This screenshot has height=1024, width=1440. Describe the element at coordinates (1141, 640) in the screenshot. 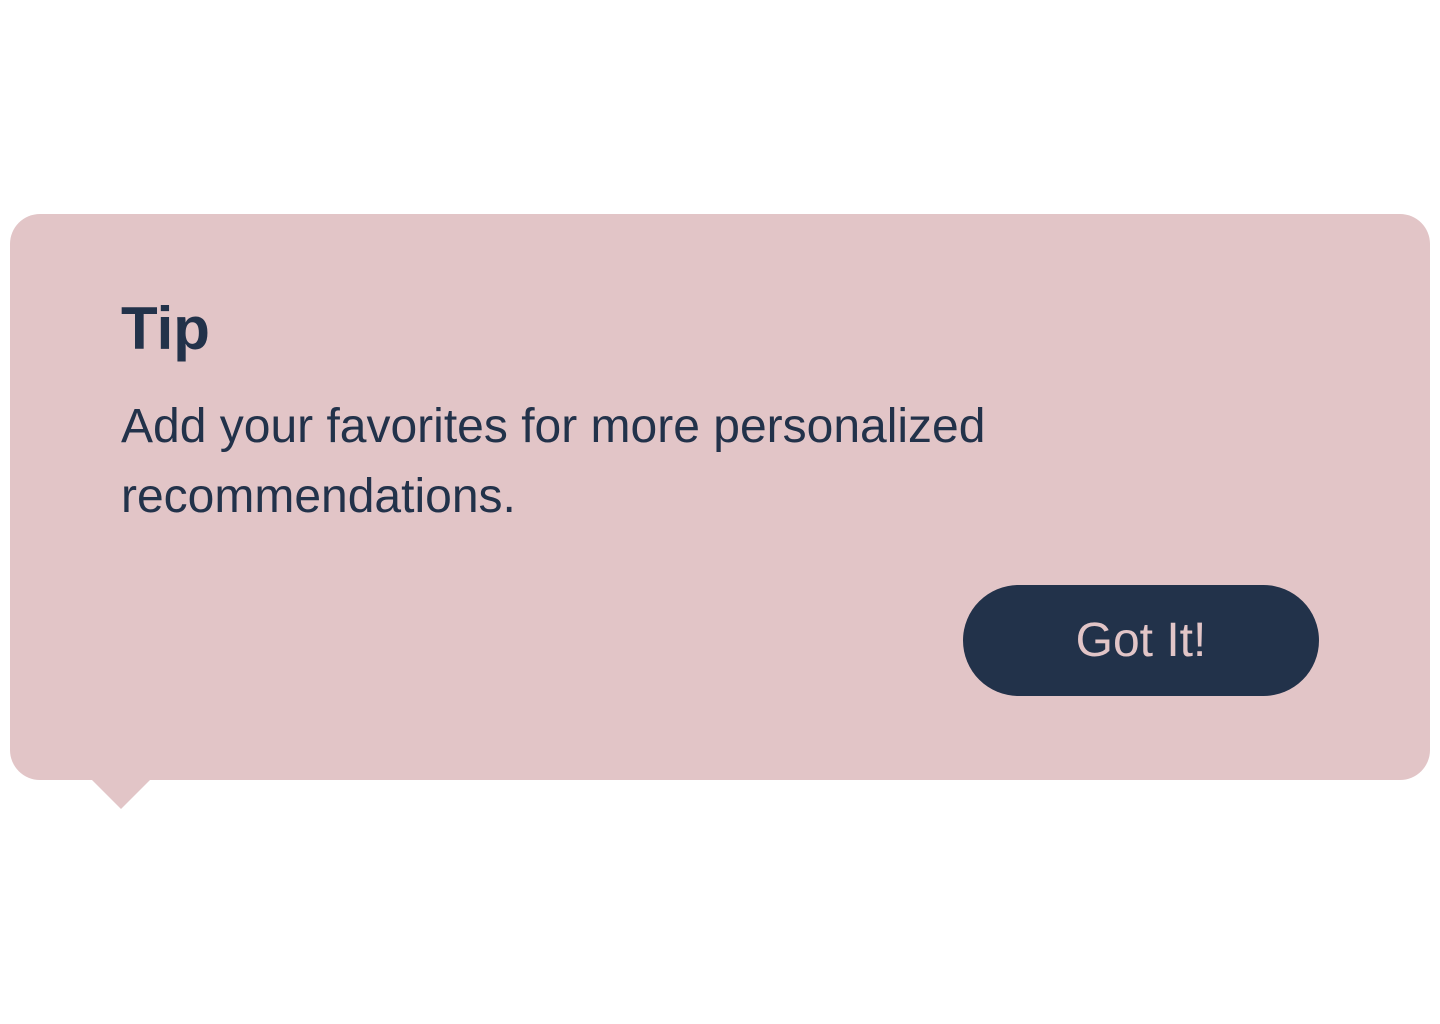

I see `got-it-button: Got It!` at that location.